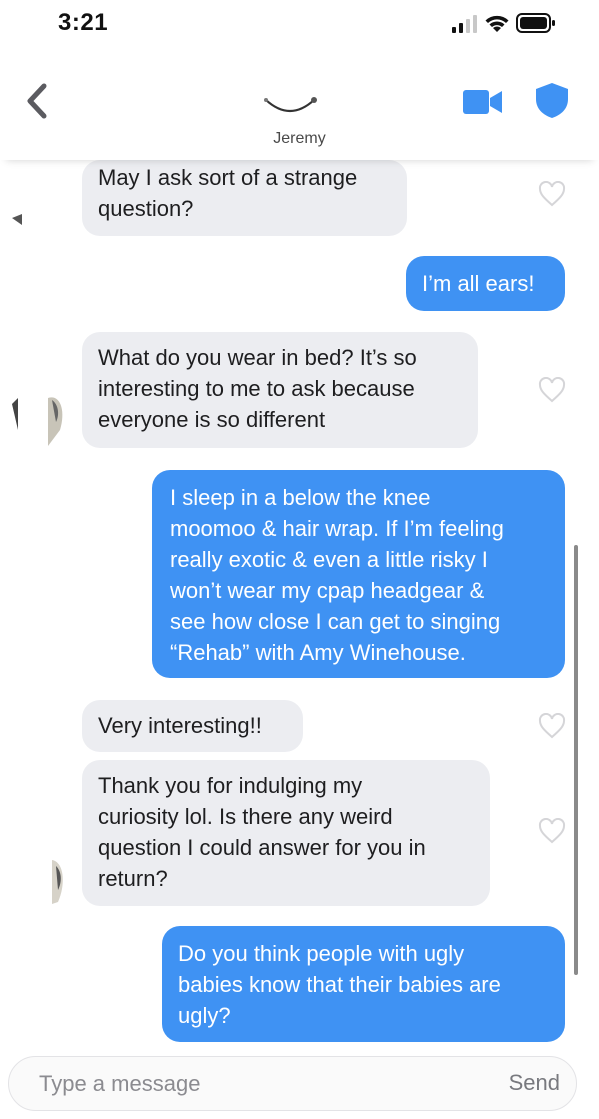 The width and height of the screenshot is (599, 1119). What do you see at coordinates (299, 28) in the screenshot?
I see `status-bar: 3:21` at bounding box center [299, 28].